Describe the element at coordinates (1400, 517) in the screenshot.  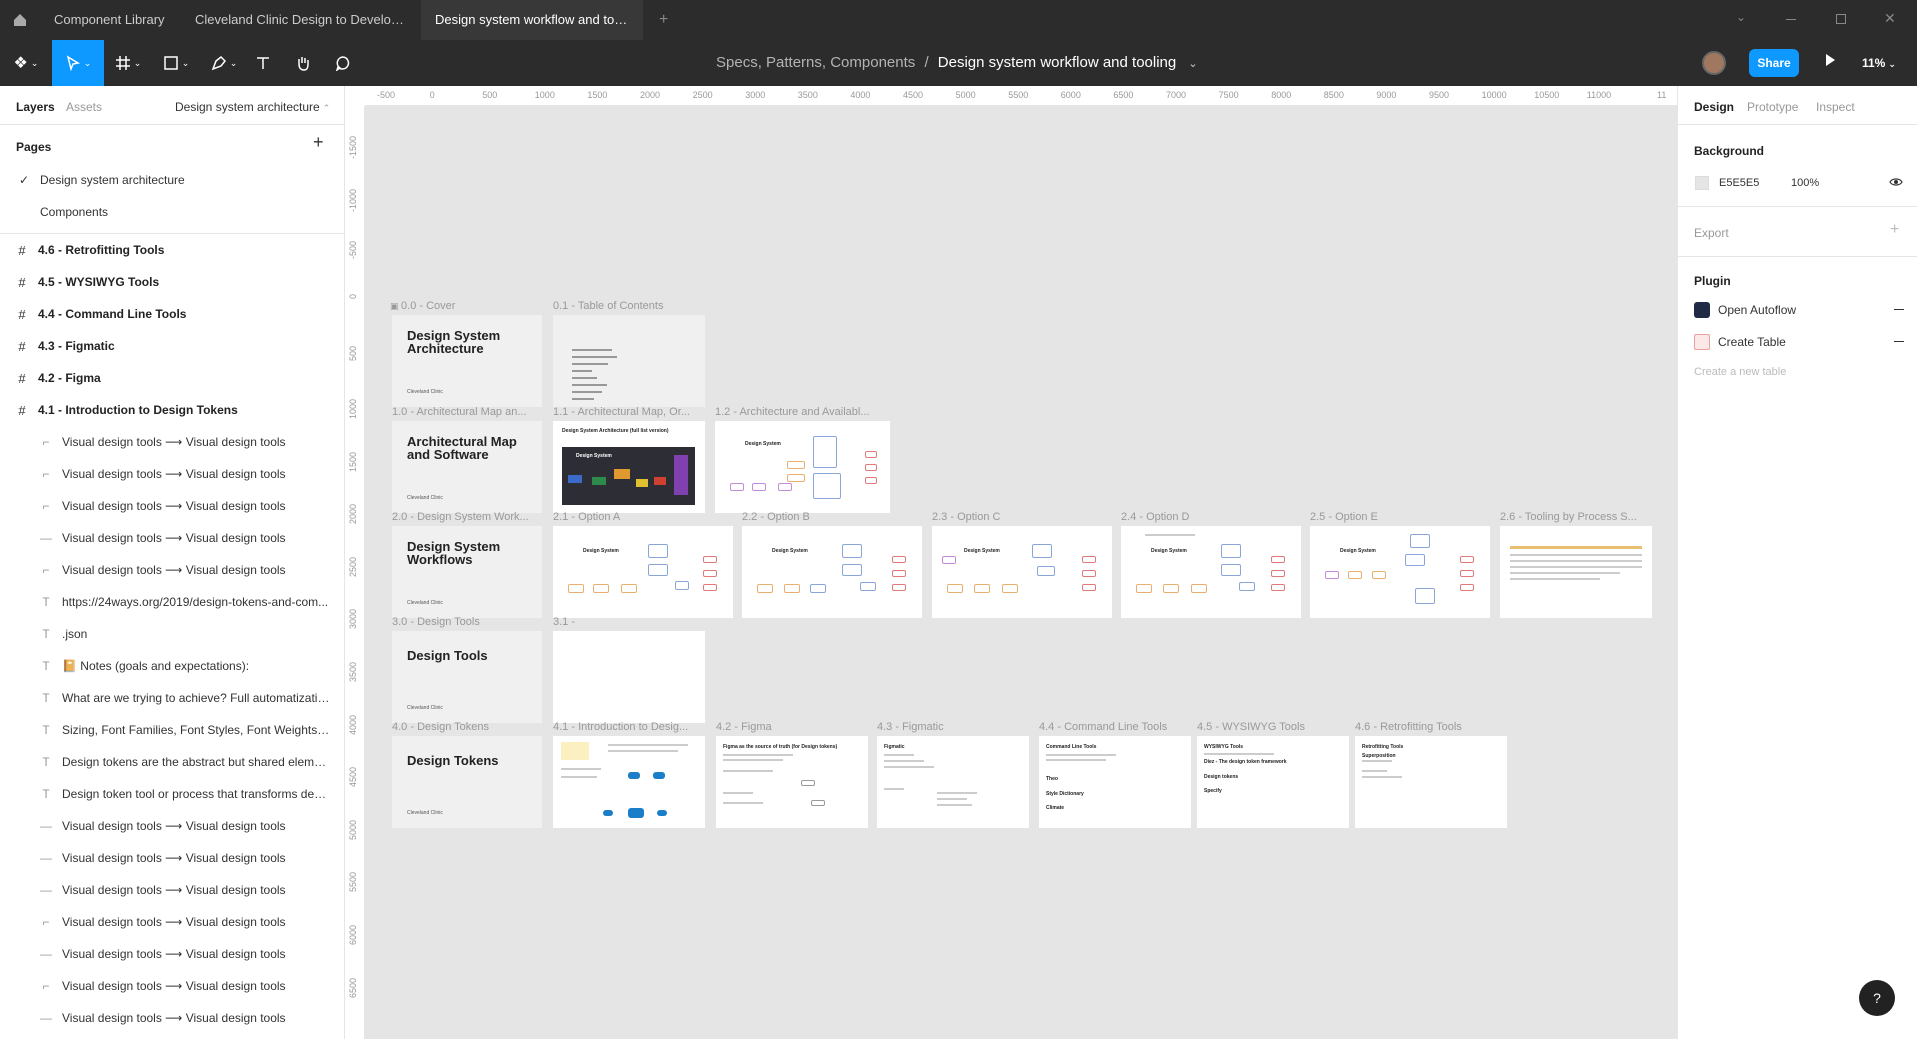
I see `frame-label: 2.5 - Option E` at that location.